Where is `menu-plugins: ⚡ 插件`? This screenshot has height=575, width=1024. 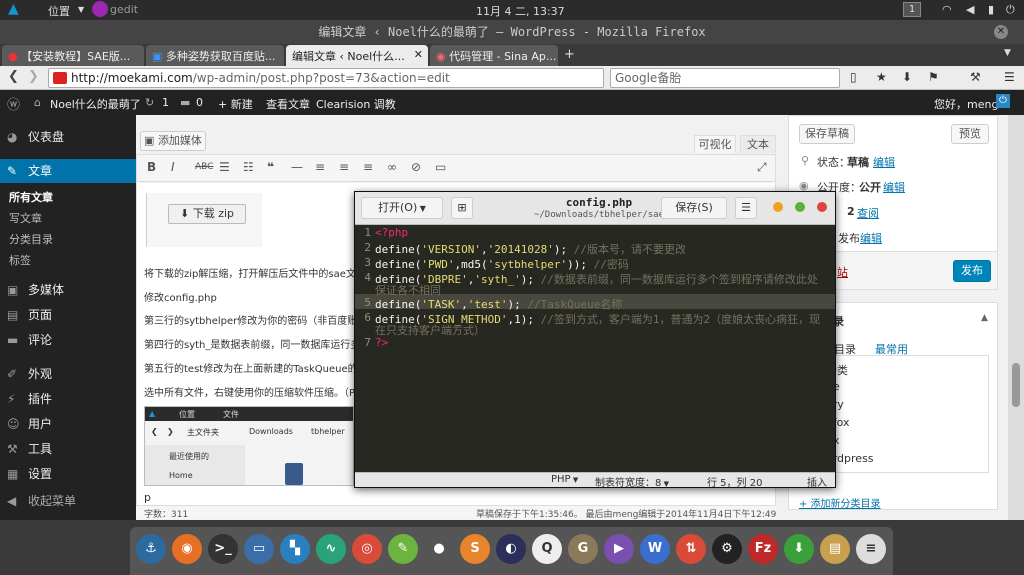
menu-plugins: ⚡ 插件 is located at coordinates (68, 399).